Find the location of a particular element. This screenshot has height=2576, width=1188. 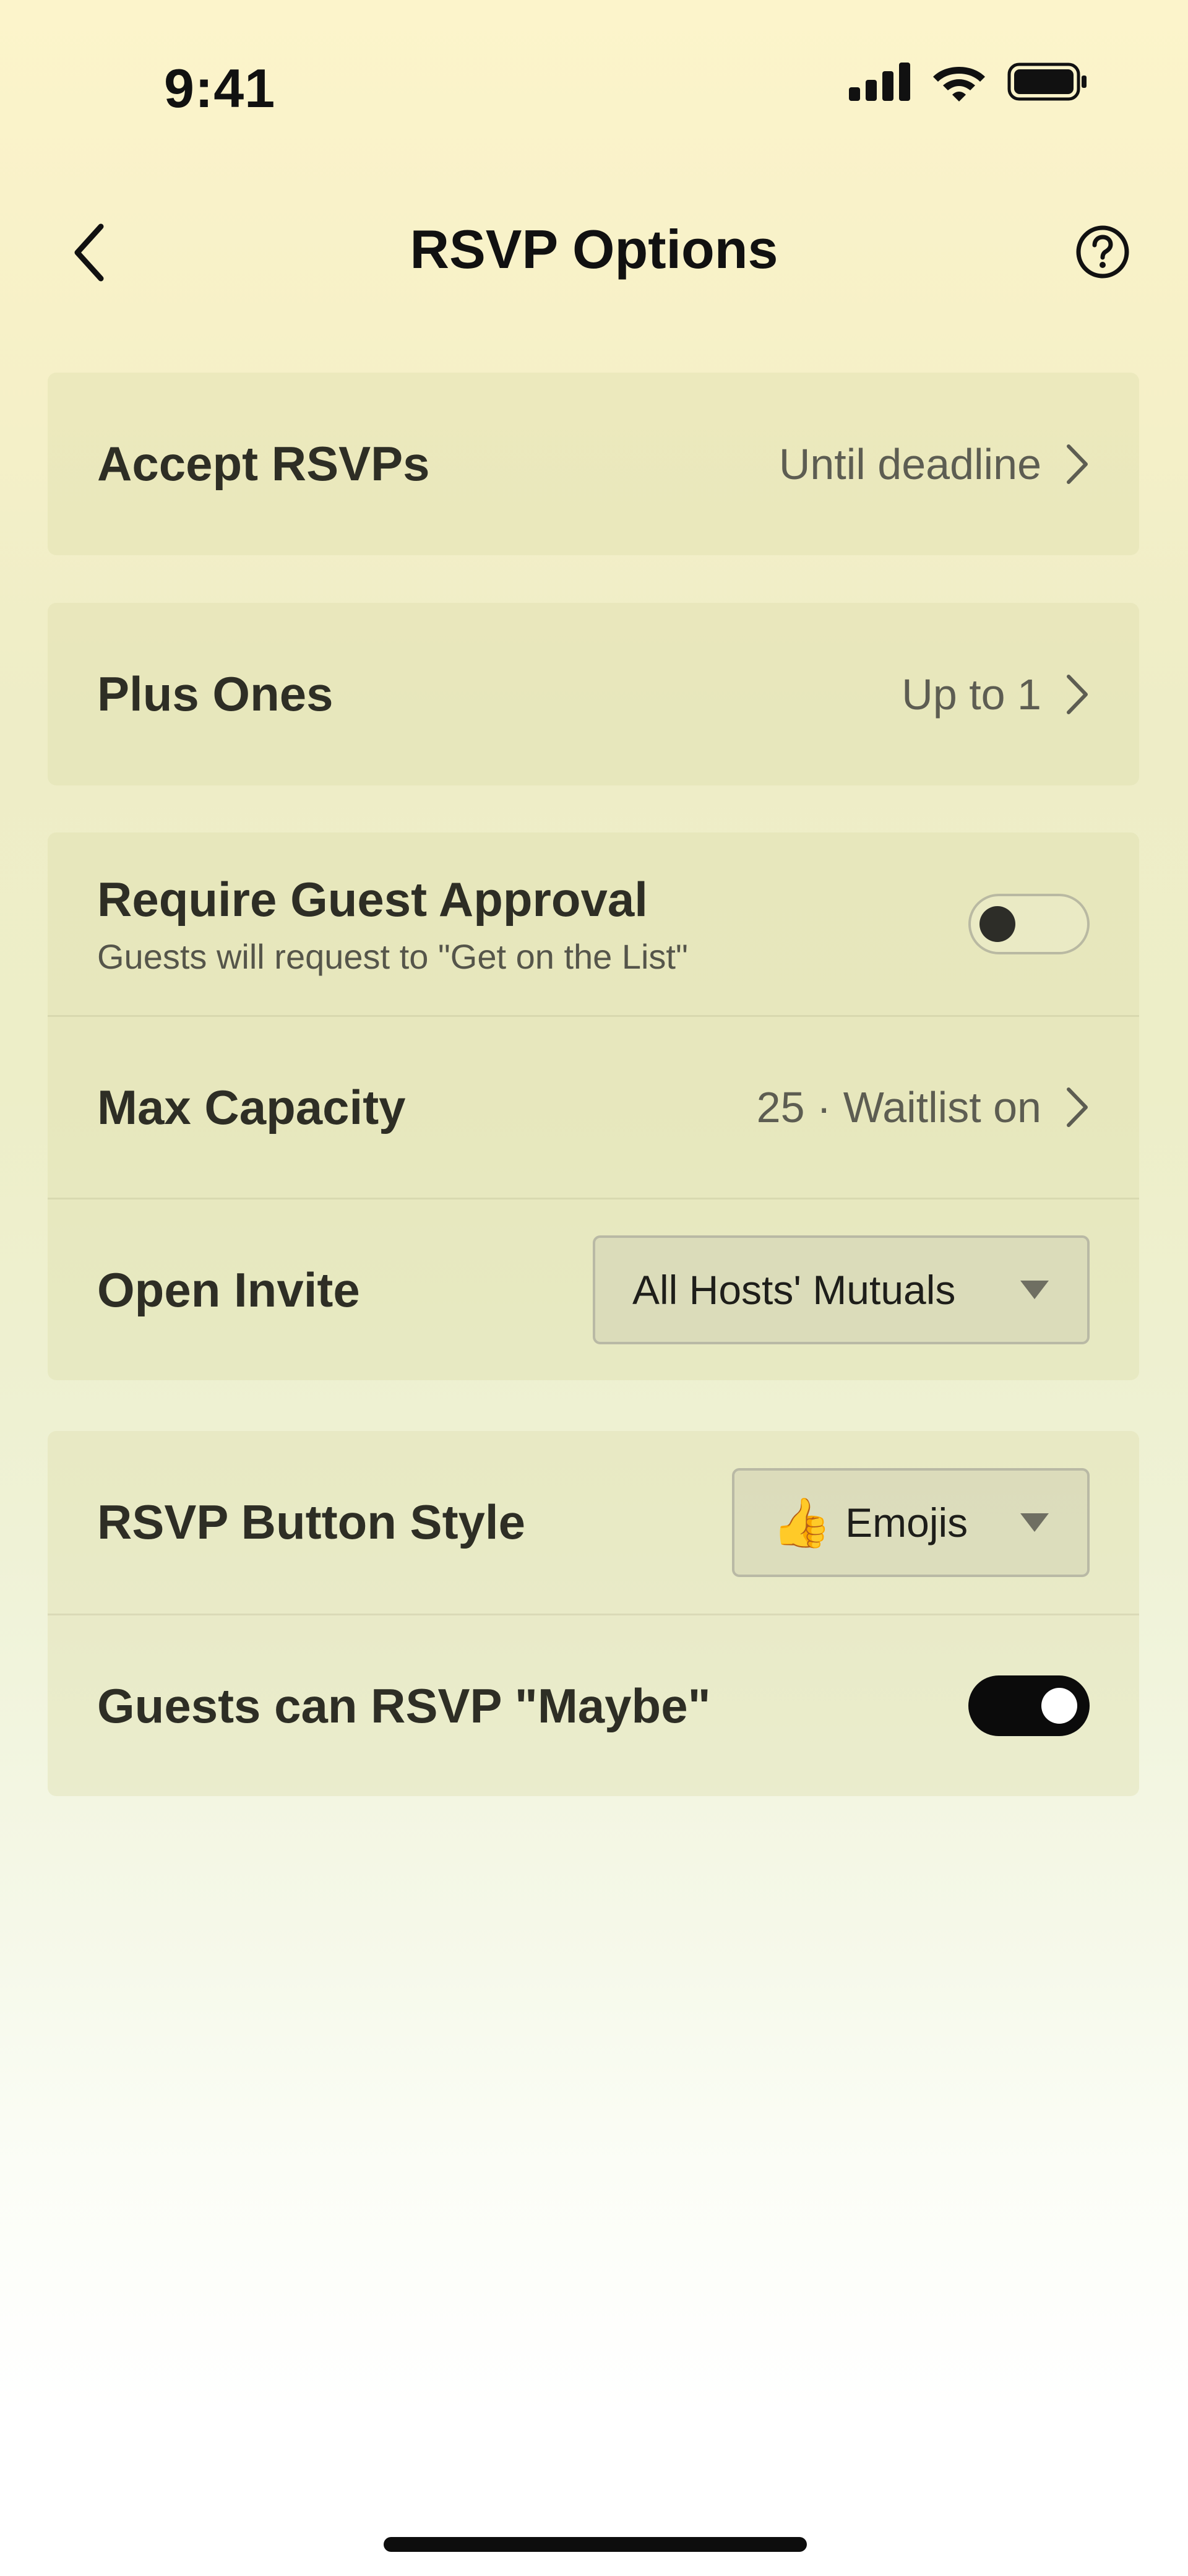

guest-approval-label: Require Guest Approval is located at coordinates (372, 899).